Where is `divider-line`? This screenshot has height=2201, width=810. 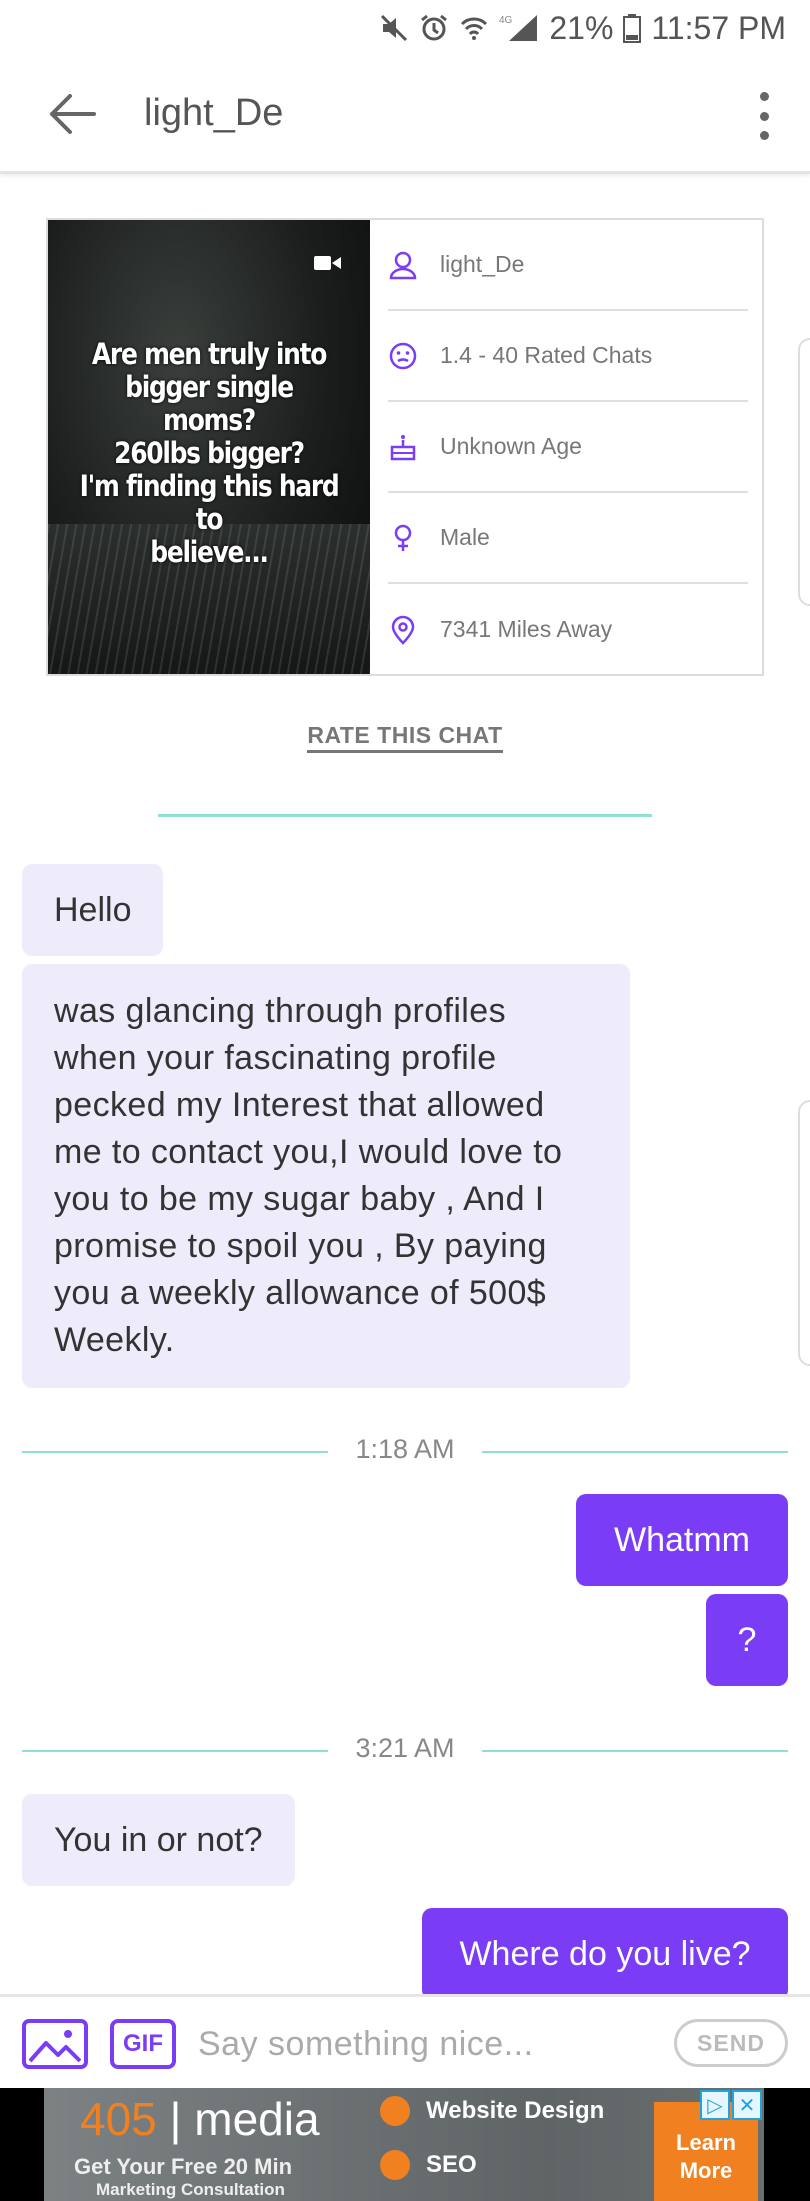 divider-line is located at coordinates (405, 815).